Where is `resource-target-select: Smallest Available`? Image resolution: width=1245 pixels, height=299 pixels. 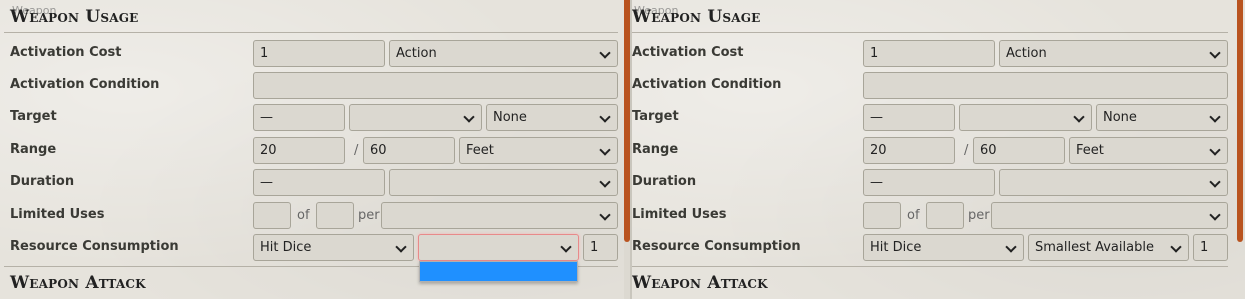 resource-target-select: Smallest Available is located at coordinates (1108, 247).